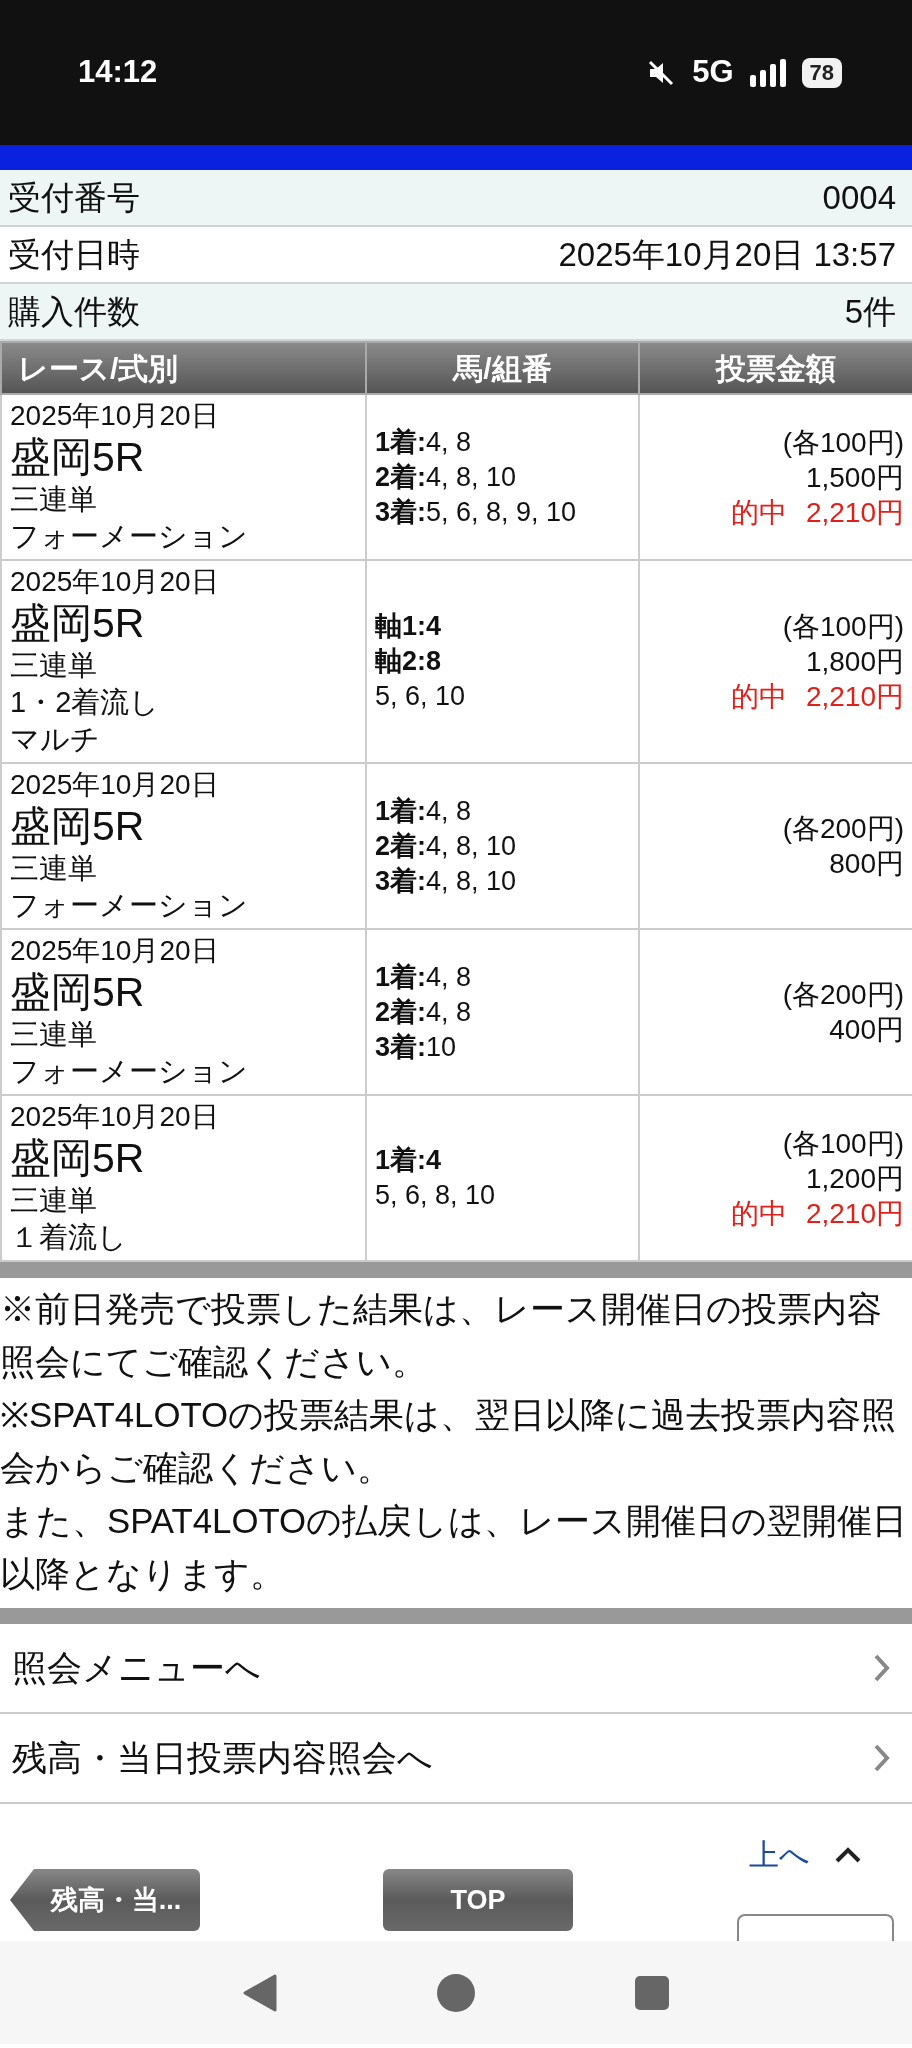 Image resolution: width=912 pixels, height=2048 pixels. I want to click on bet-method: 1・2着流し, so click(85, 702).